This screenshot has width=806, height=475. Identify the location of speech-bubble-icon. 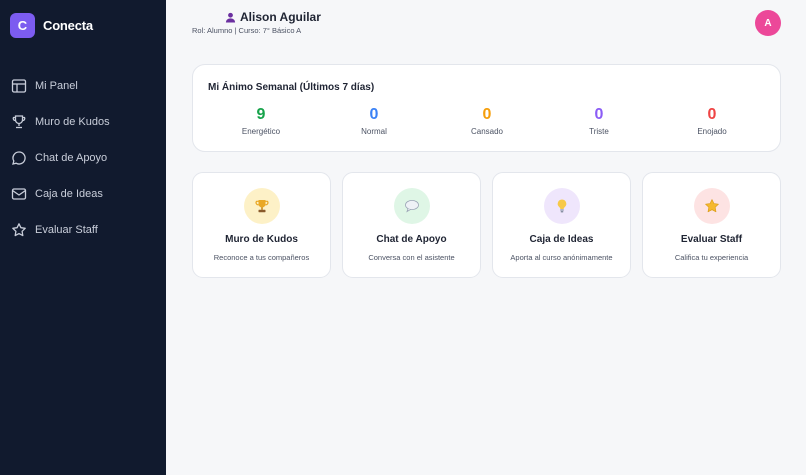
(411, 206).